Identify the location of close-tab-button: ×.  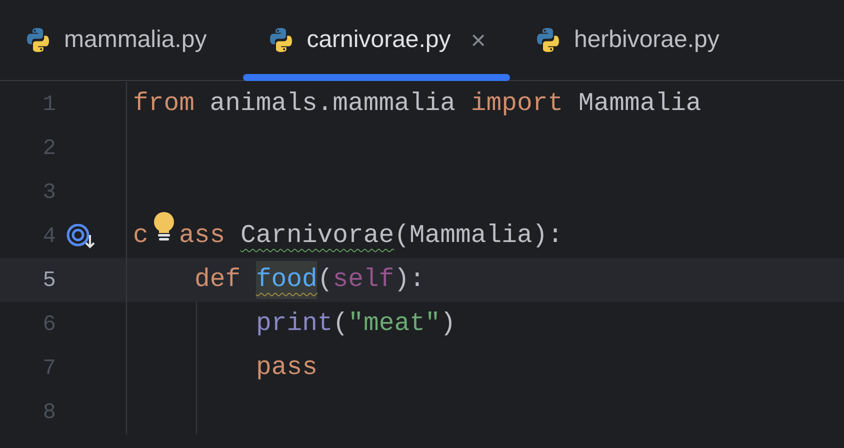
(478, 40).